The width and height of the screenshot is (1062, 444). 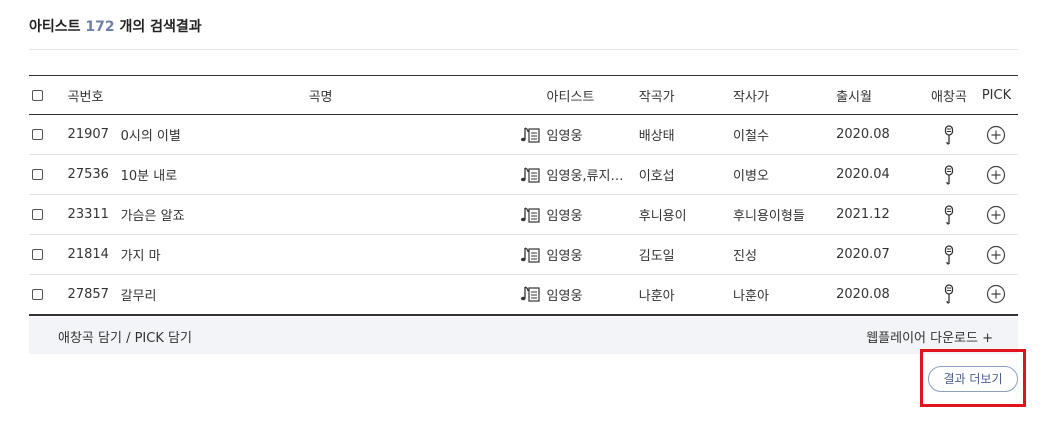 What do you see at coordinates (523, 335) in the screenshot?
I see `action-bar: 애창곡 담기 / PICK 담기 웹플레이어 다운로드 +` at bounding box center [523, 335].